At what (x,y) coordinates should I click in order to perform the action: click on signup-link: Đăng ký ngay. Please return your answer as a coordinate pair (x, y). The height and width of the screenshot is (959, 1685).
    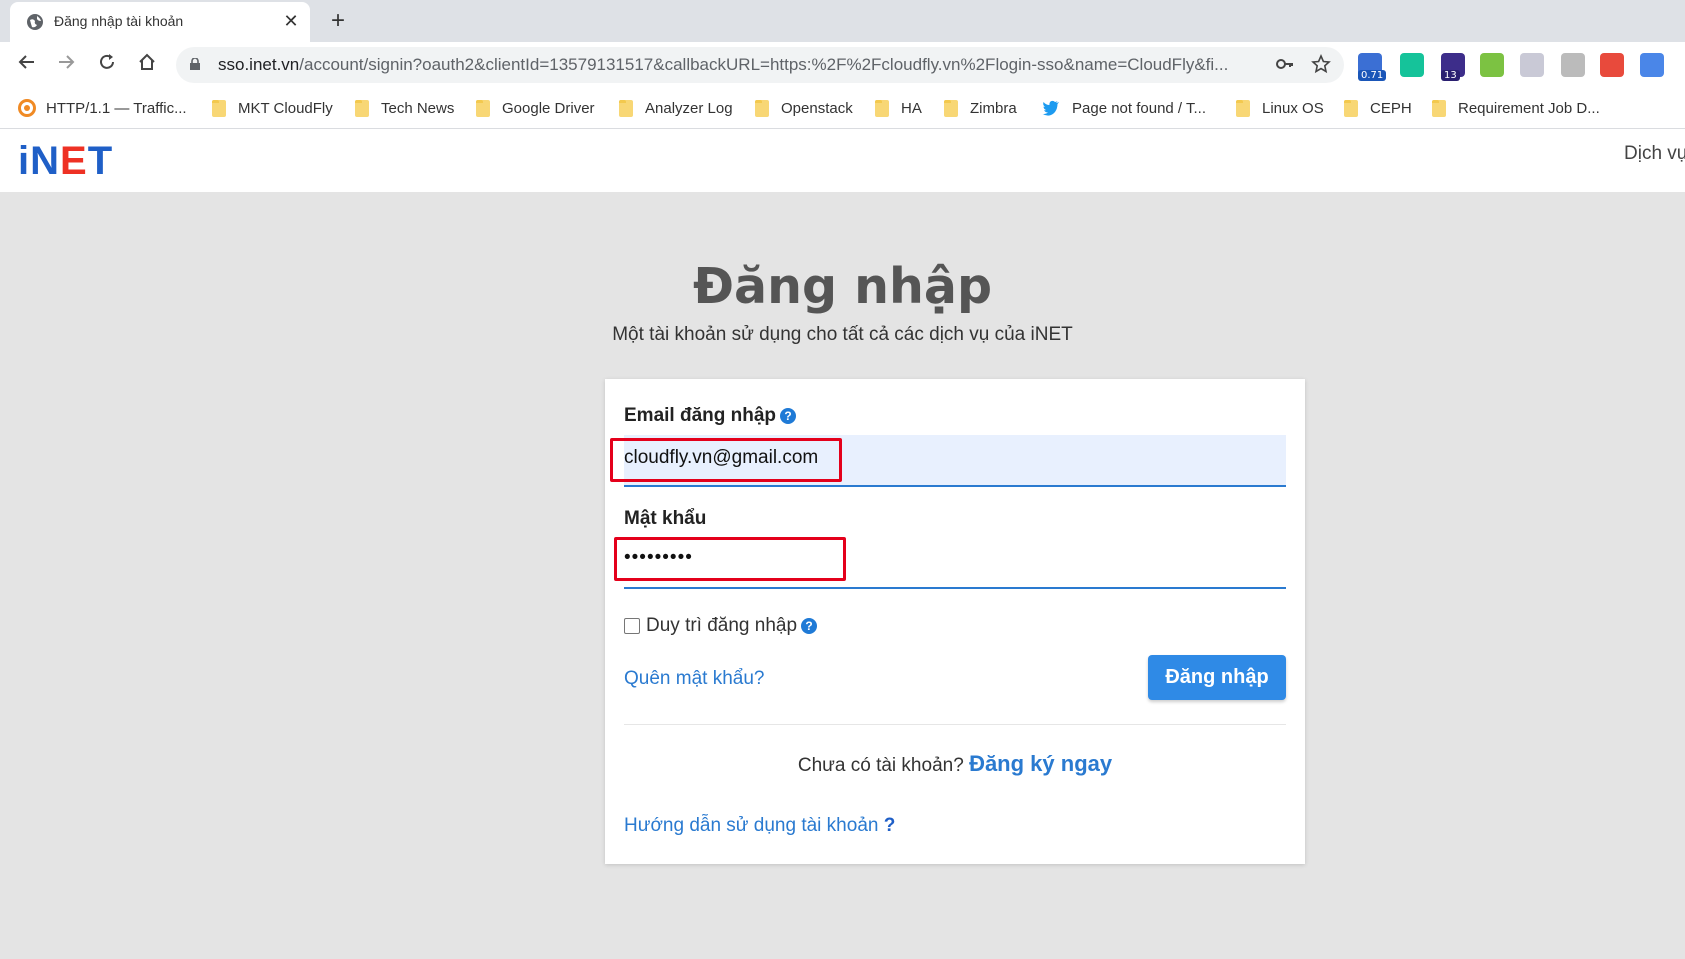
    Looking at the image, I should click on (1040, 763).